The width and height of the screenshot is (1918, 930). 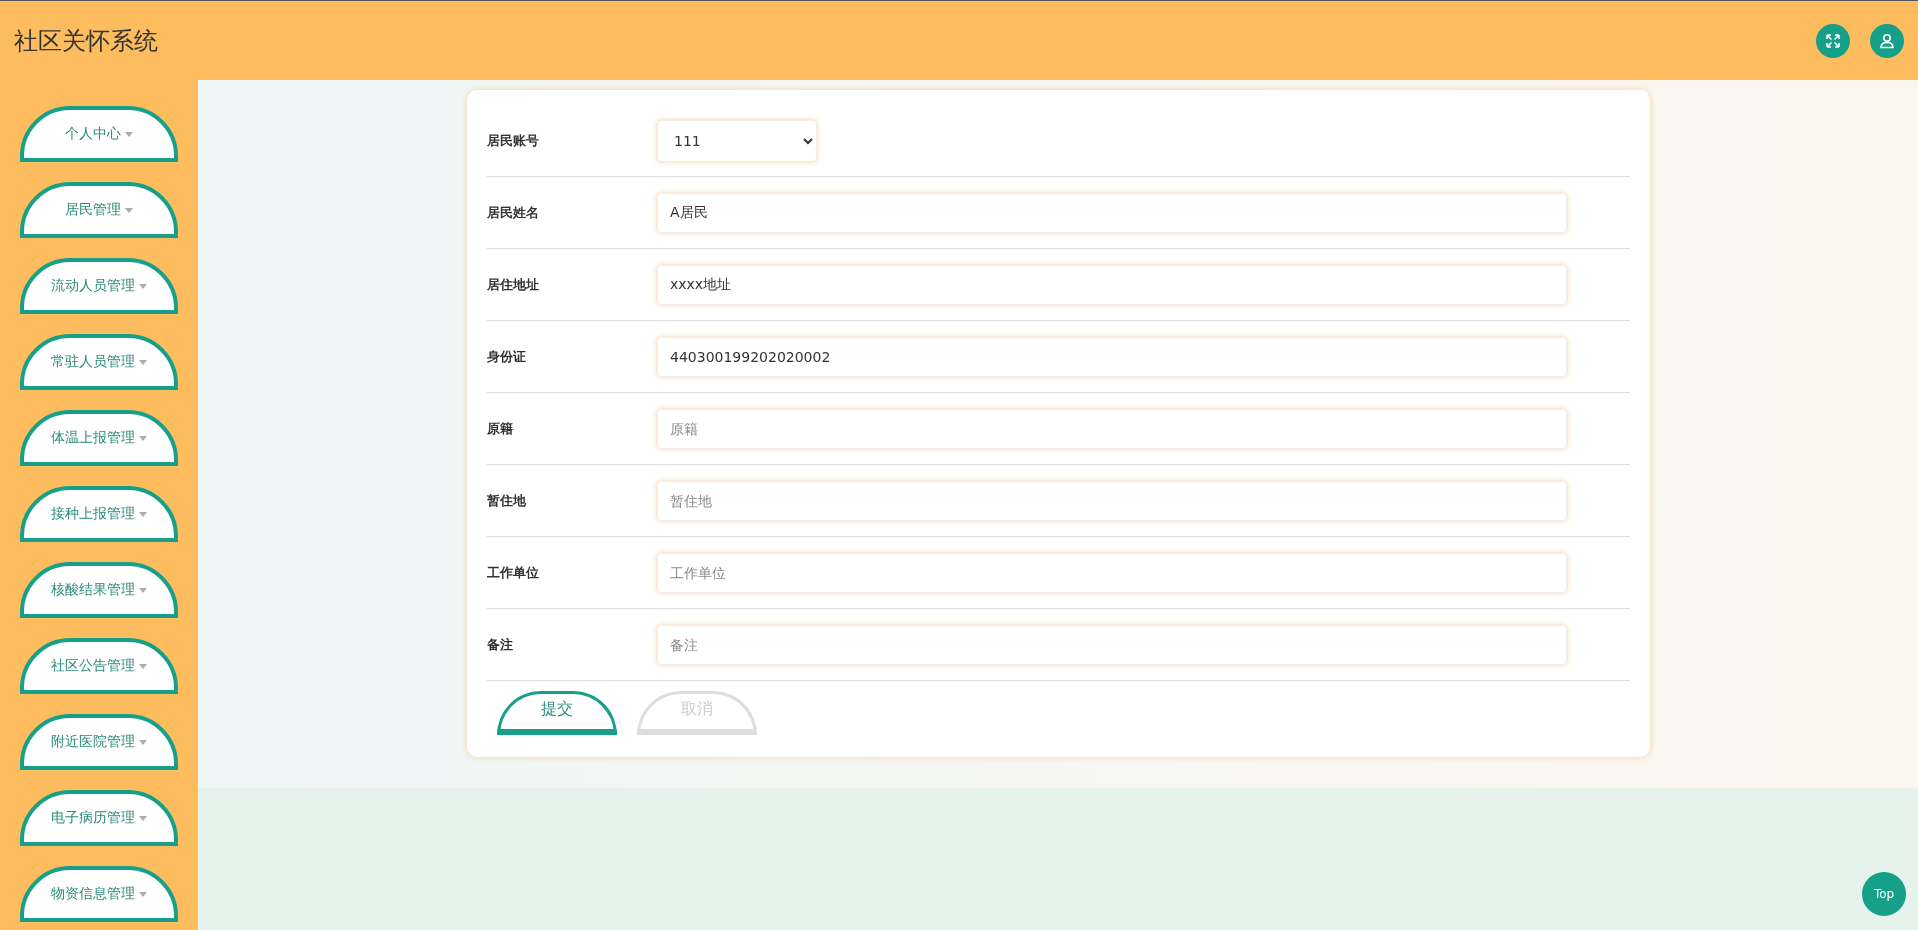 I want to click on submit-button: 提交, so click(x=557, y=713).